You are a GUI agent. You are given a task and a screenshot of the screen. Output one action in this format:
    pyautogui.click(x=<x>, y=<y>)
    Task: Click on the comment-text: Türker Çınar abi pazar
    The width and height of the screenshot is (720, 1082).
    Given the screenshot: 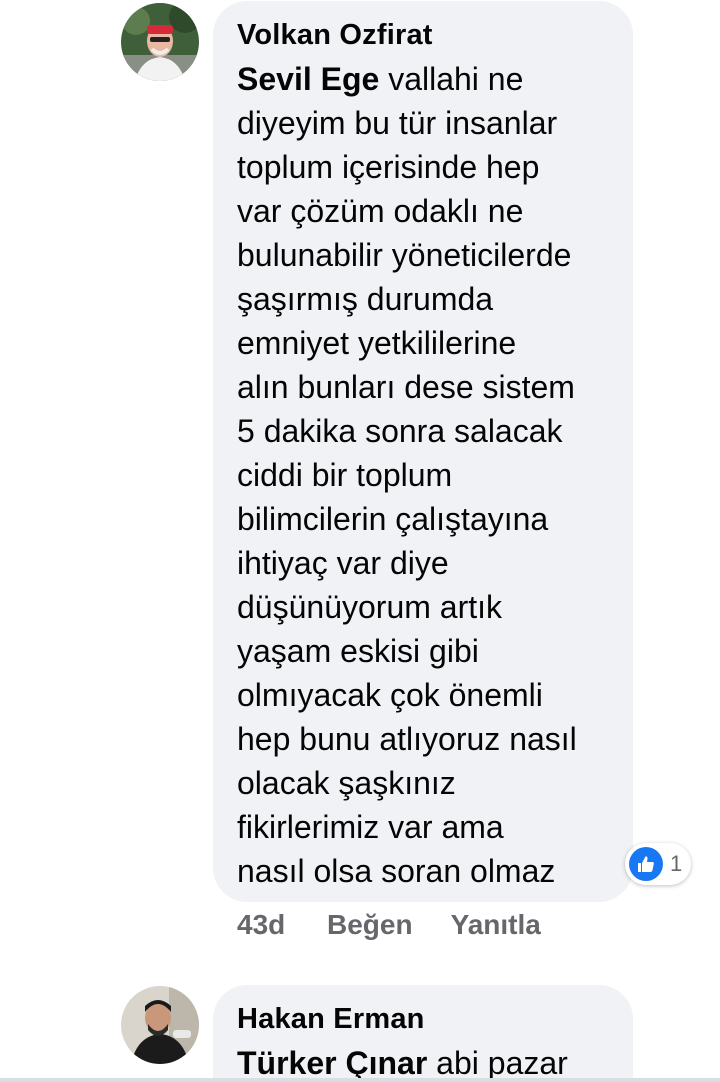 What is the action you would take?
    pyautogui.click(x=423, y=1061)
    